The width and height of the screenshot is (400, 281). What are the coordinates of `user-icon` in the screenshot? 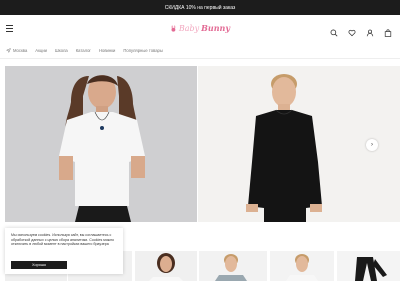 It's located at (370, 30).